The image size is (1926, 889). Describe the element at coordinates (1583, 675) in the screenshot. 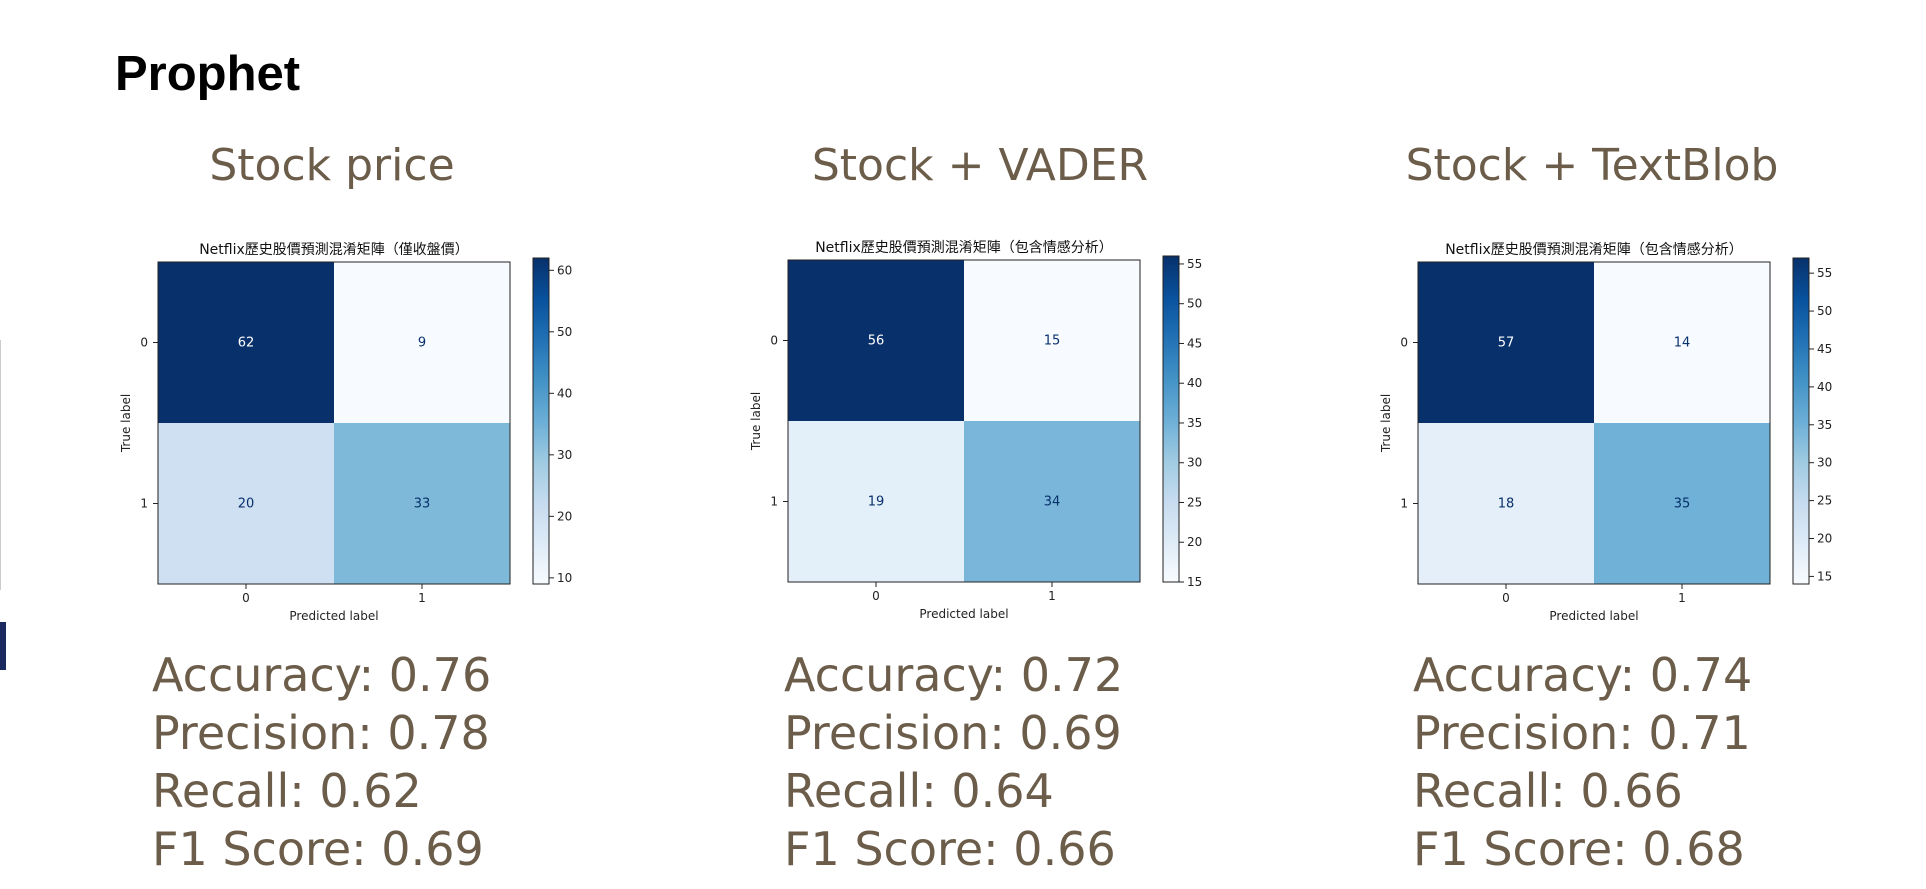

I see `accuracy-value: Accuracy: 0.74` at that location.